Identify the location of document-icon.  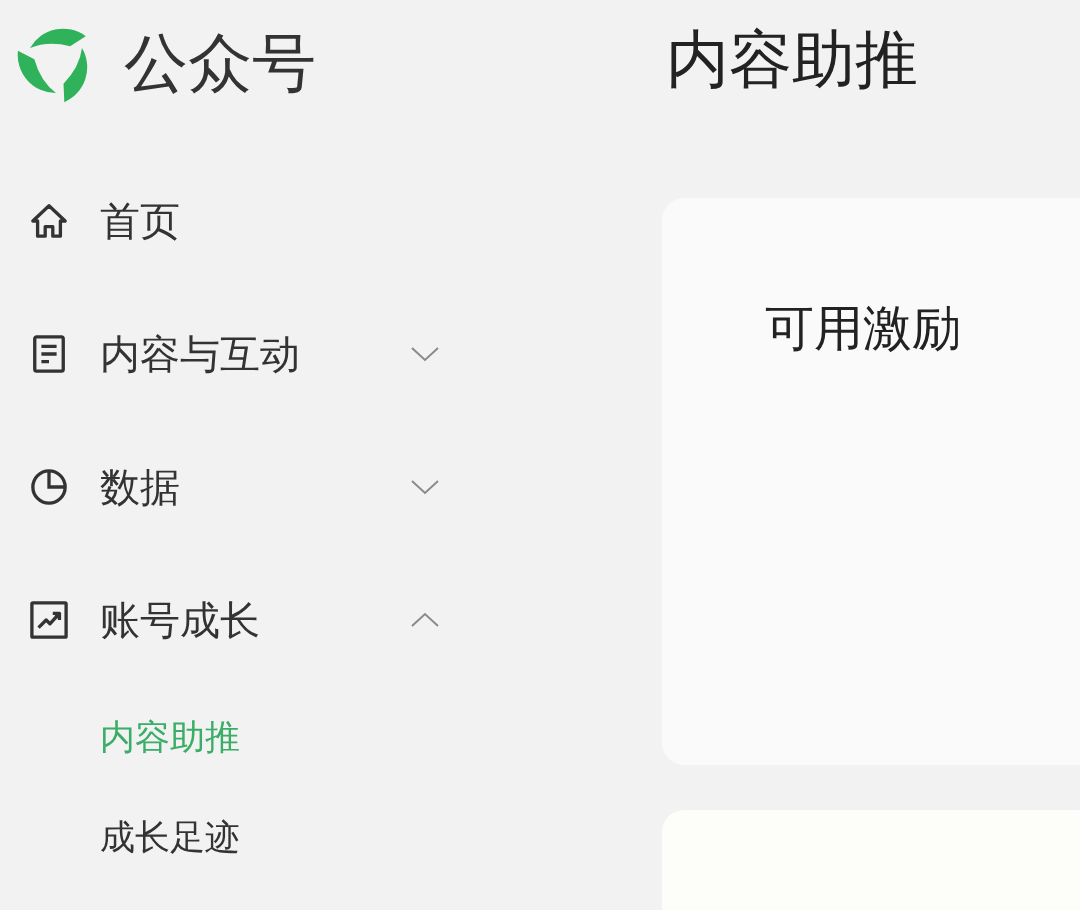
(49, 353).